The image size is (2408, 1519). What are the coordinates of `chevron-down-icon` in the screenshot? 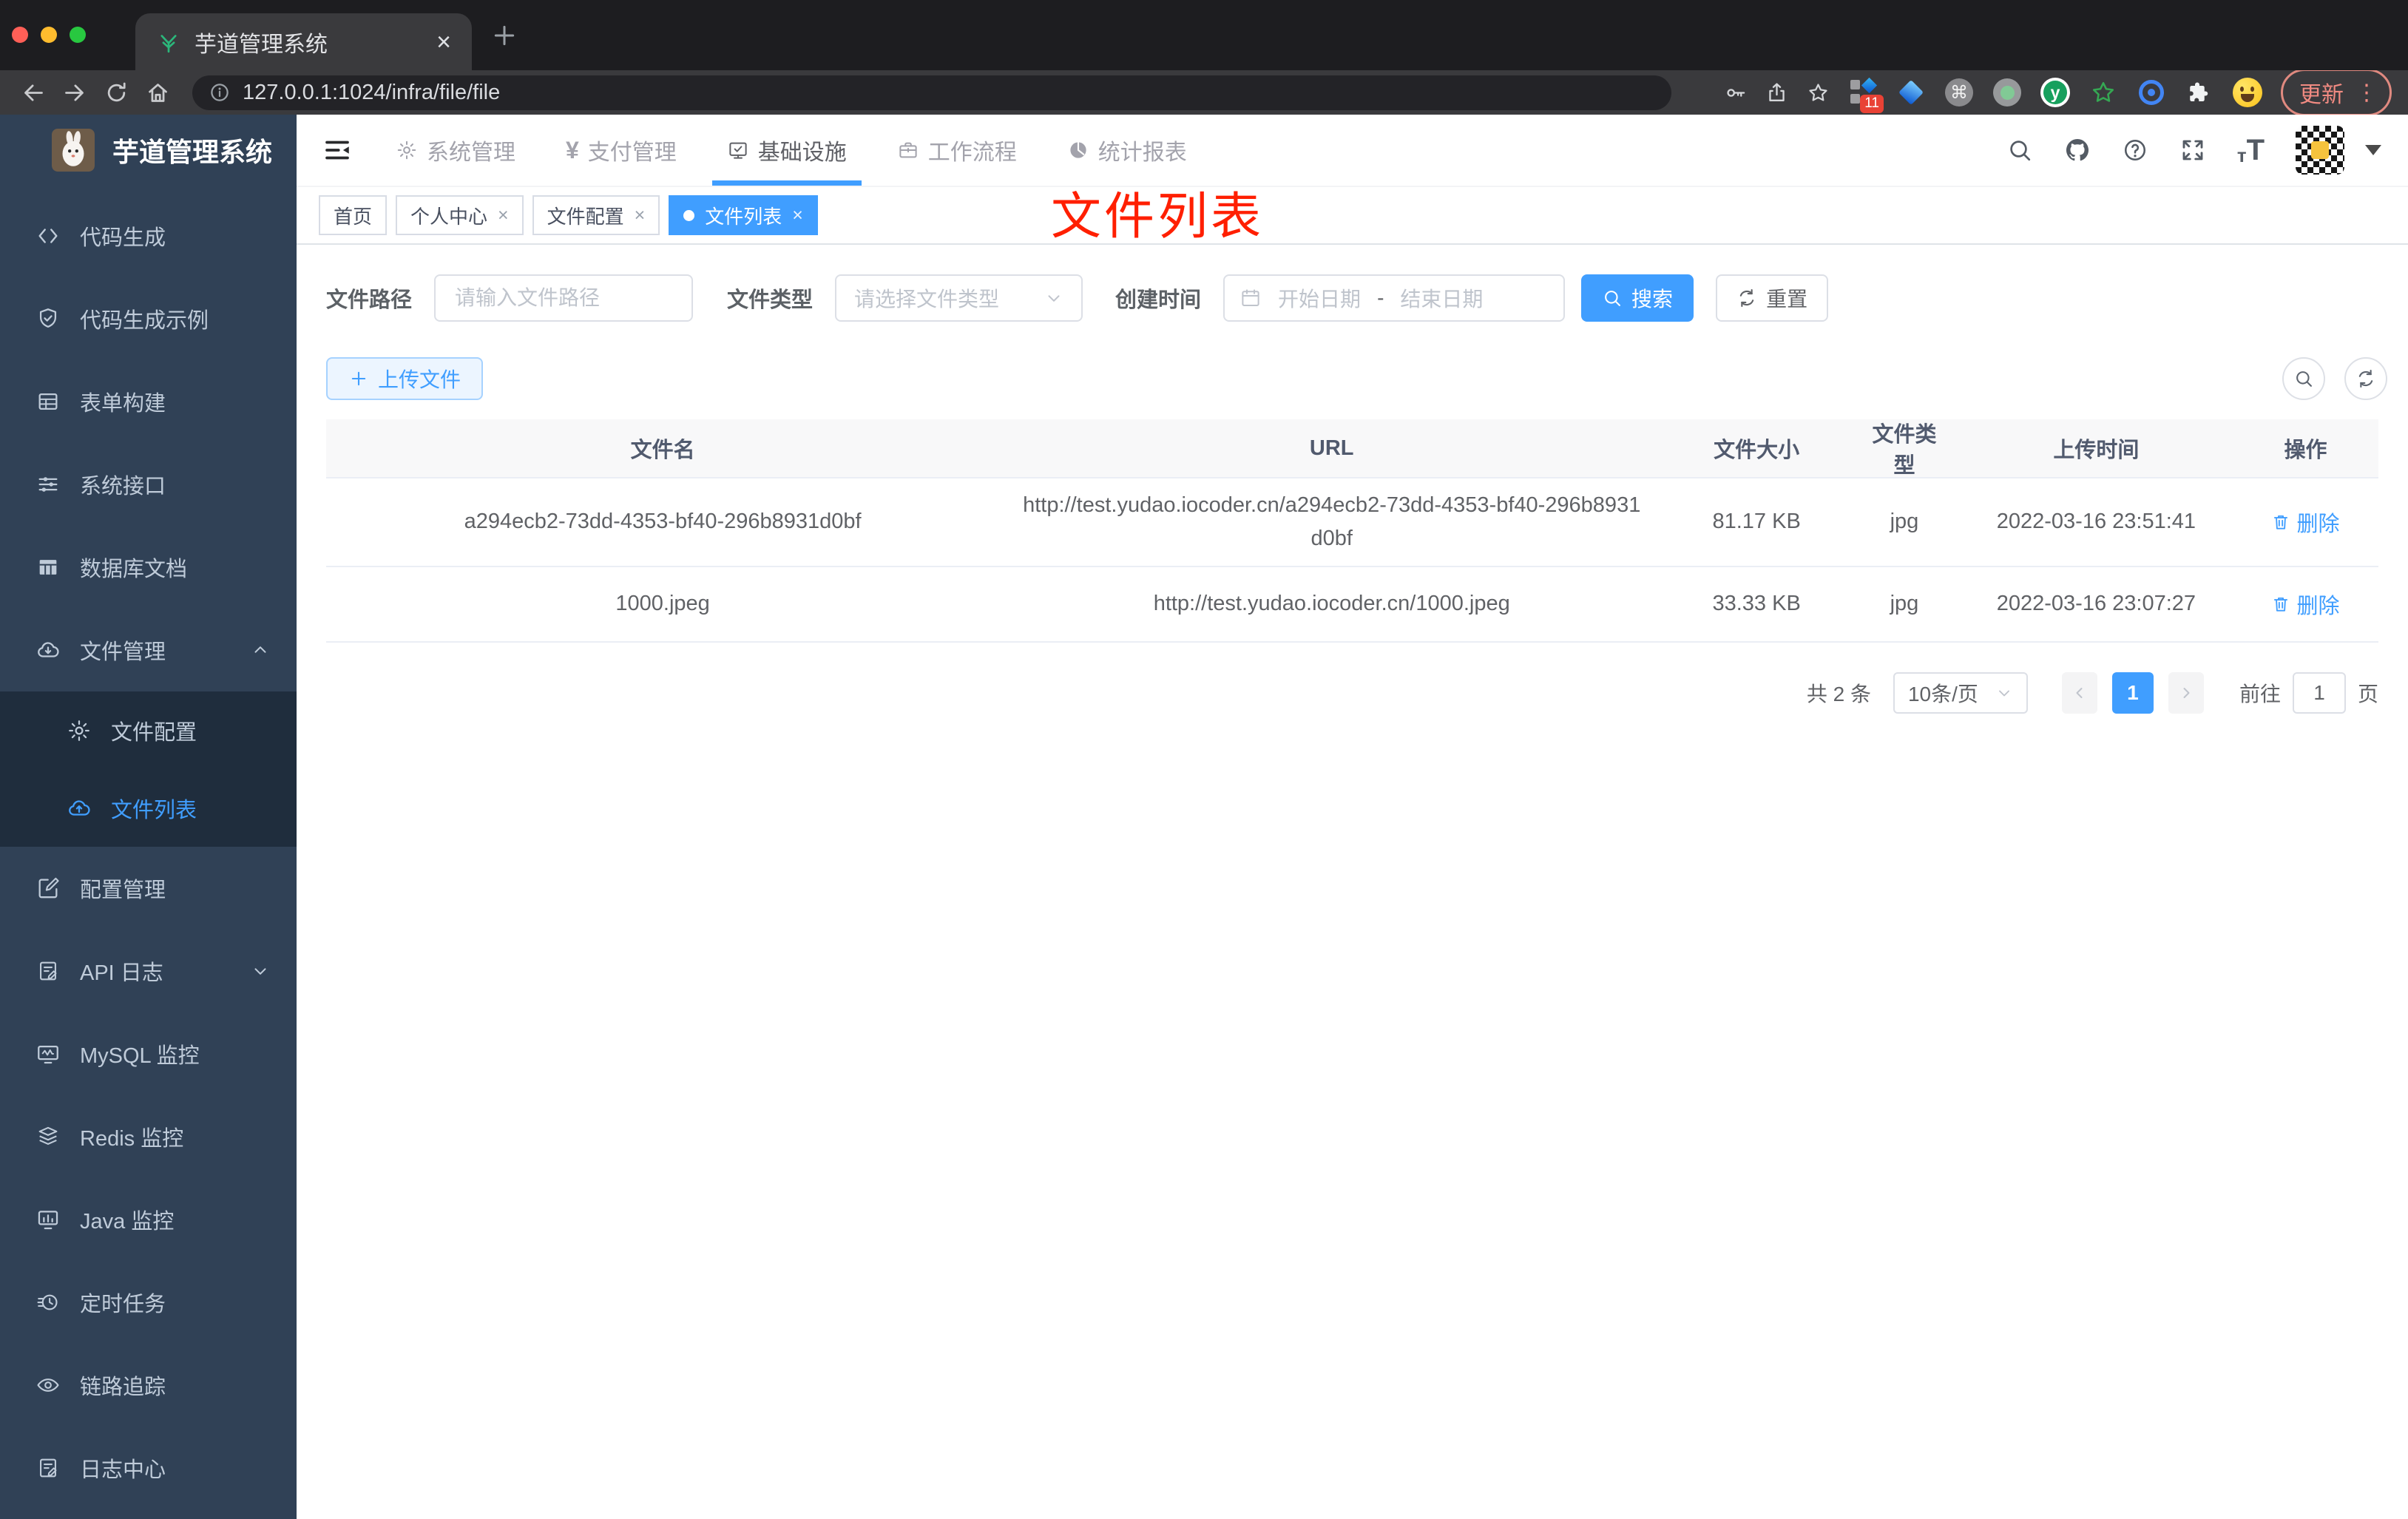 It's located at (260, 971).